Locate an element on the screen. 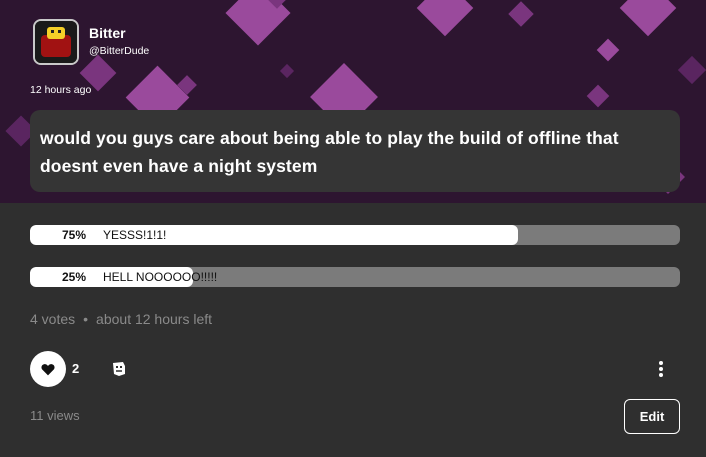 This screenshot has width=706, height=457. poll-option-percent: 75% is located at coordinates (74, 235).